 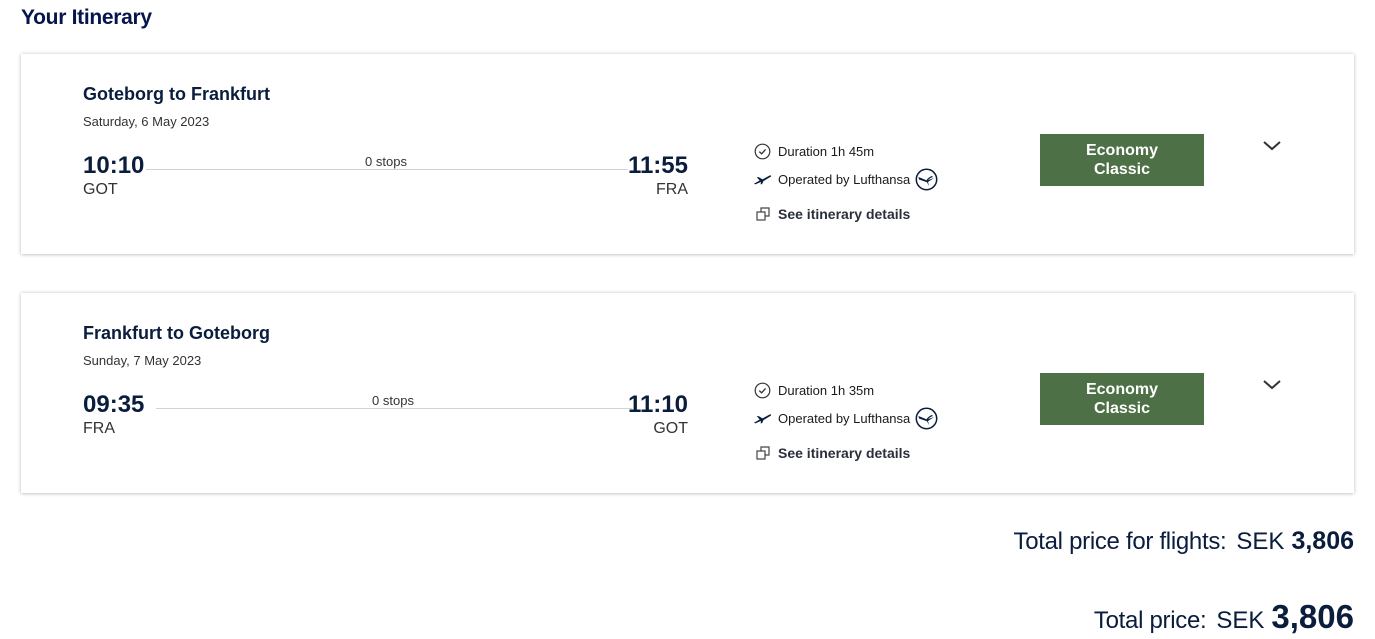 What do you see at coordinates (86, 17) in the screenshot?
I see `page-title: Your Itinerary` at bounding box center [86, 17].